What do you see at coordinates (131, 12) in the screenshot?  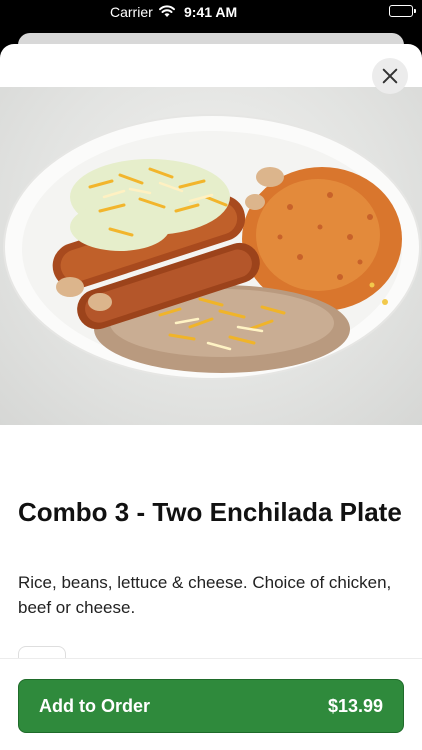 I see `carrier-label: Carrier` at bounding box center [131, 12].